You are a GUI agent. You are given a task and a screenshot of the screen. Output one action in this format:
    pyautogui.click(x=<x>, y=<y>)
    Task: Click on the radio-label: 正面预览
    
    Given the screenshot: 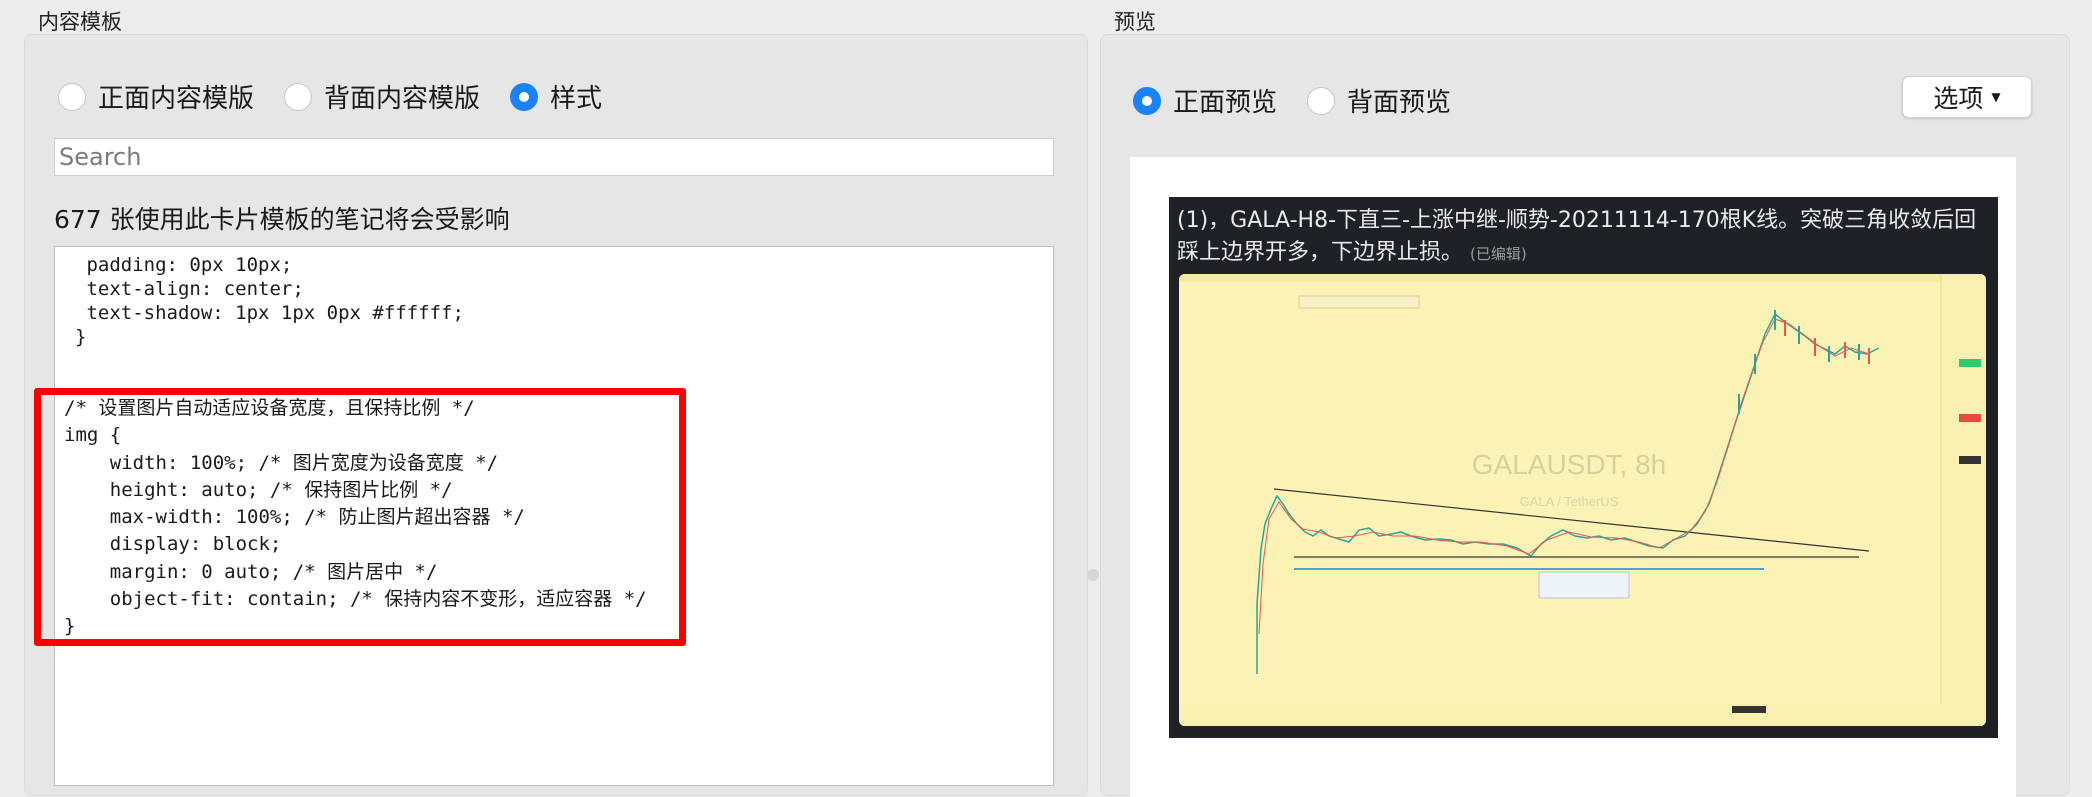 What is the action you would take?
    pyautogui.click(x=1225, y=103)
    